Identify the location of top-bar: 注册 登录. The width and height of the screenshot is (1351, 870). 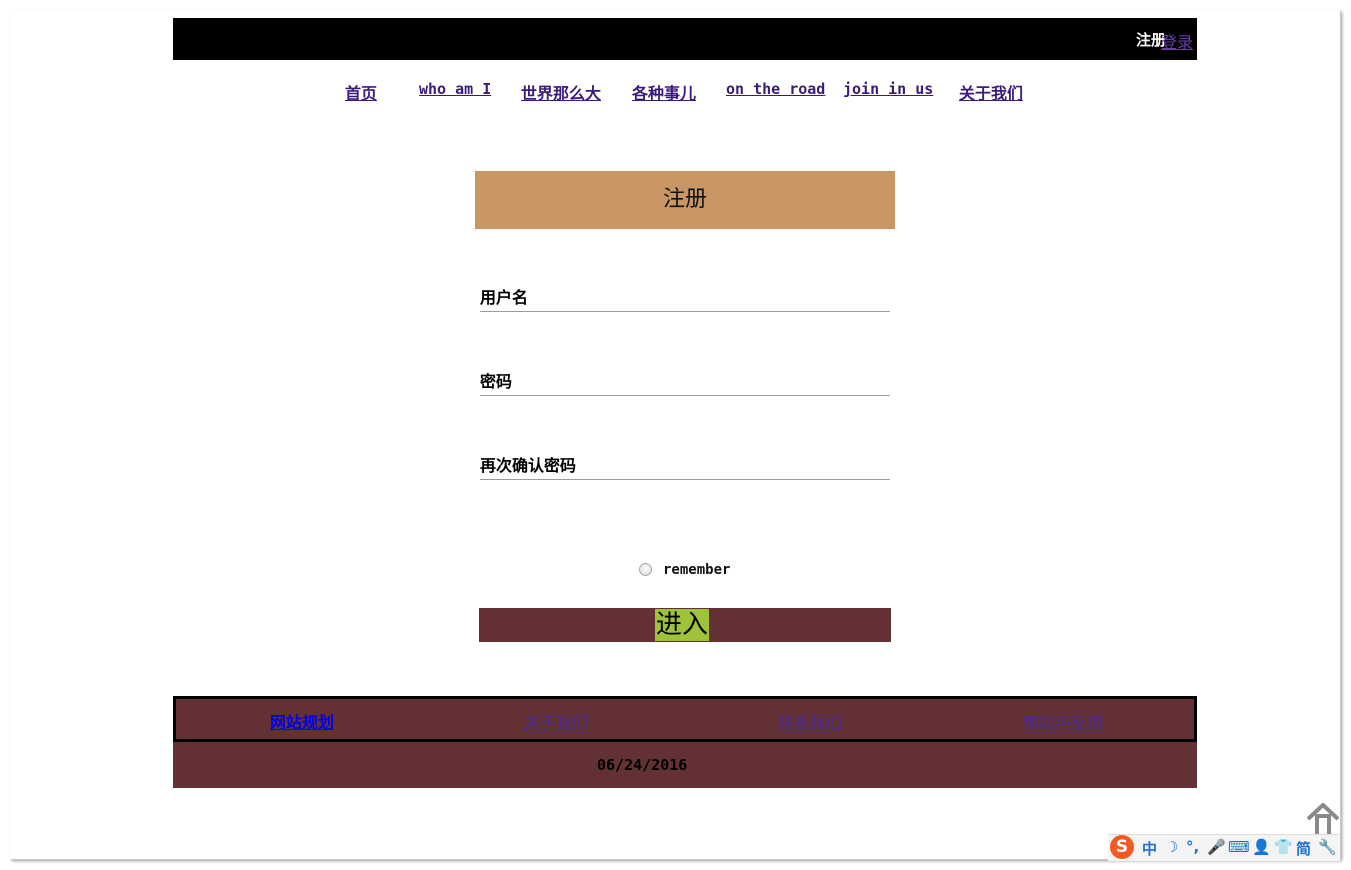
(685, 39).